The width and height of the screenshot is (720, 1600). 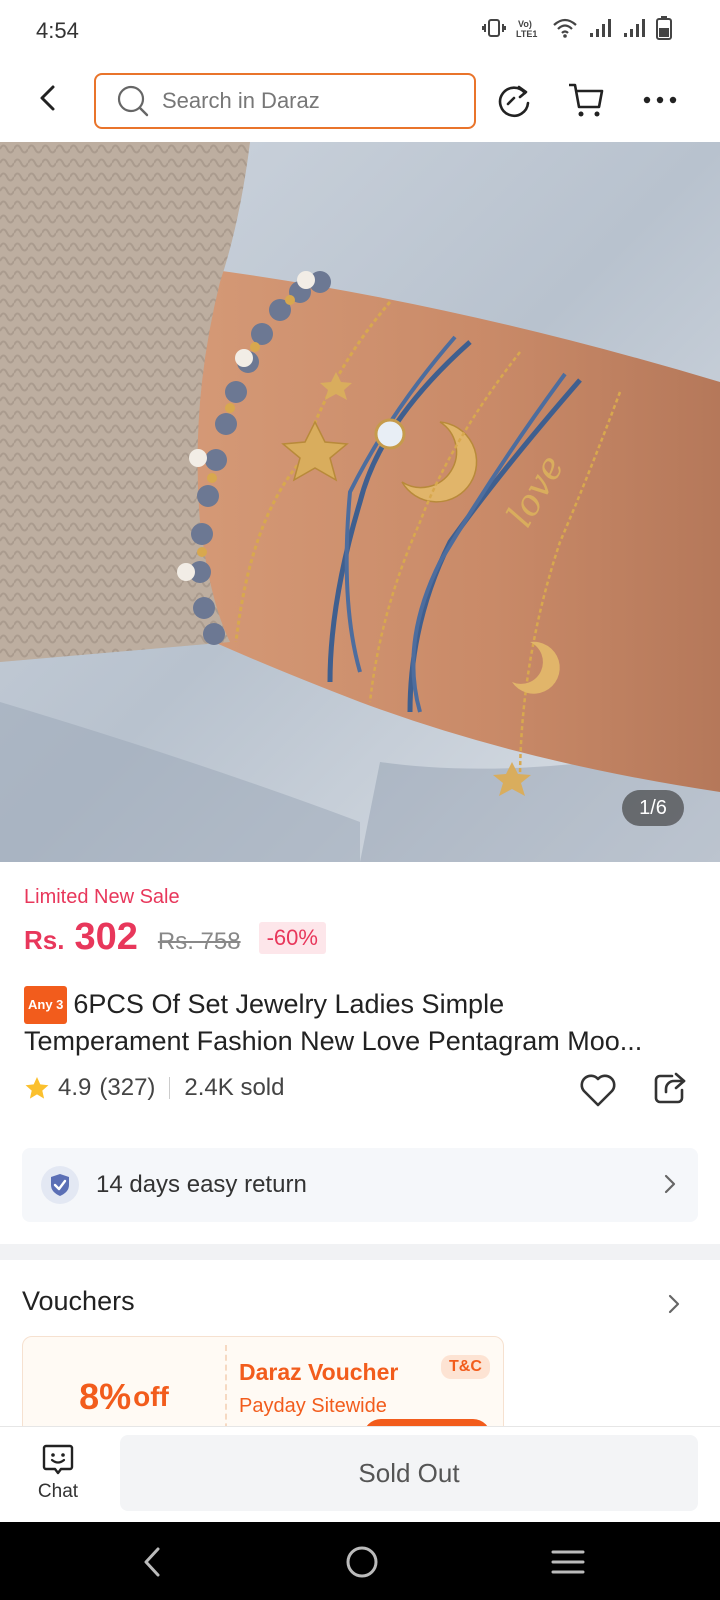 What do you see at coordinates (292, 938) in the screenshot?
I see `discount-badge: -60%` at bounding box center [292, 938].